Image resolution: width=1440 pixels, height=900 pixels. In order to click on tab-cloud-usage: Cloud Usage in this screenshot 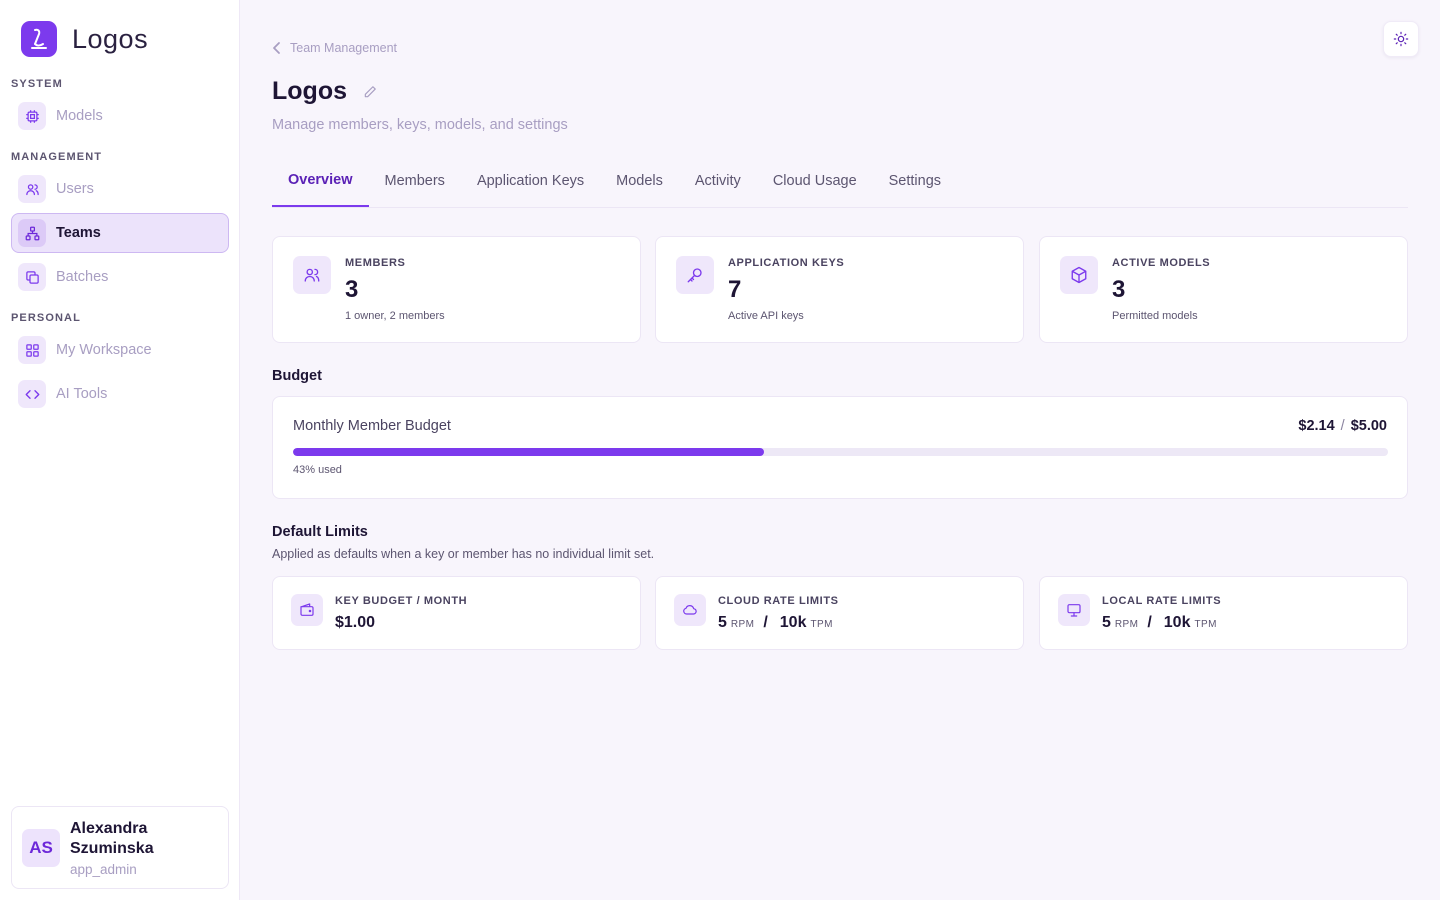, I will do `click(815, 185)`.